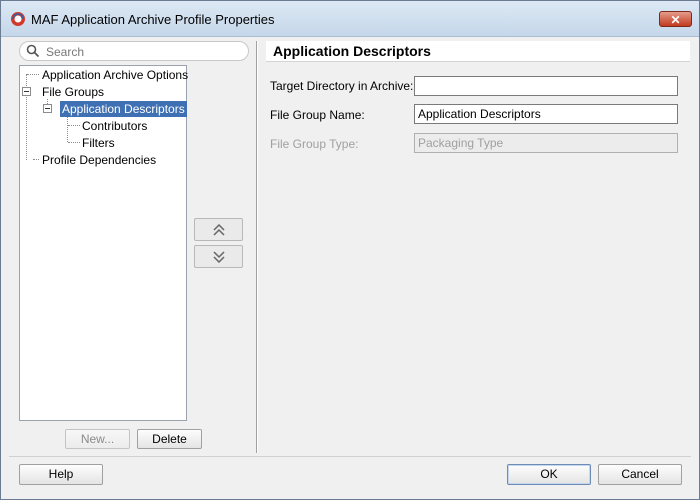 This screenshot has width=700, height=500. Describe the element at coordinates (317, 115) in the screenshot. I see `file-group-name-label: File Group Name:` at that location.